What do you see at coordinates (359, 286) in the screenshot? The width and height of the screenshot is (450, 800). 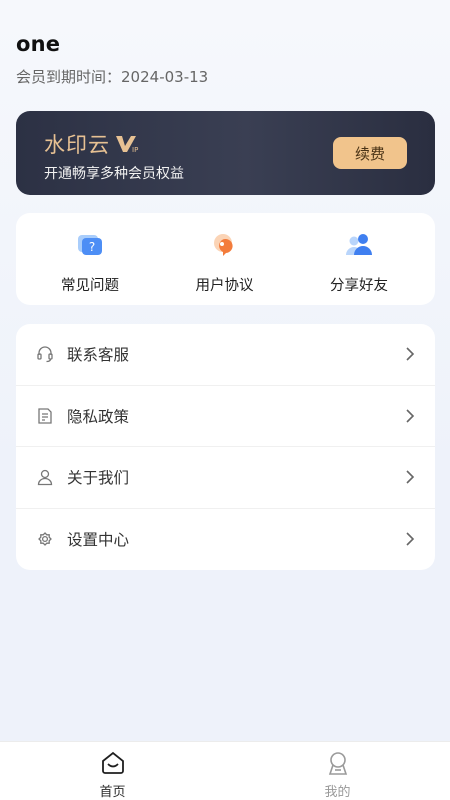 I see `quick-action-label: 分享好友` at bounding box center [359, 286].